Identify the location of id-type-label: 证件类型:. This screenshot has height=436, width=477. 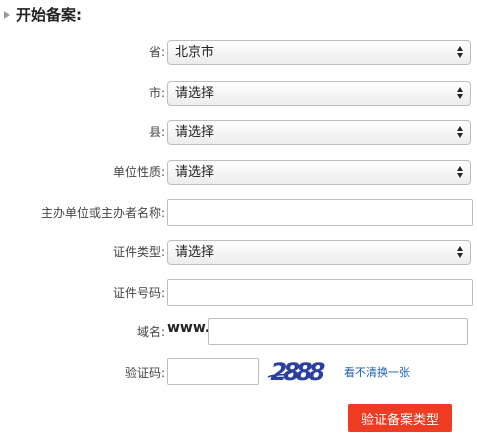
(138, 252).